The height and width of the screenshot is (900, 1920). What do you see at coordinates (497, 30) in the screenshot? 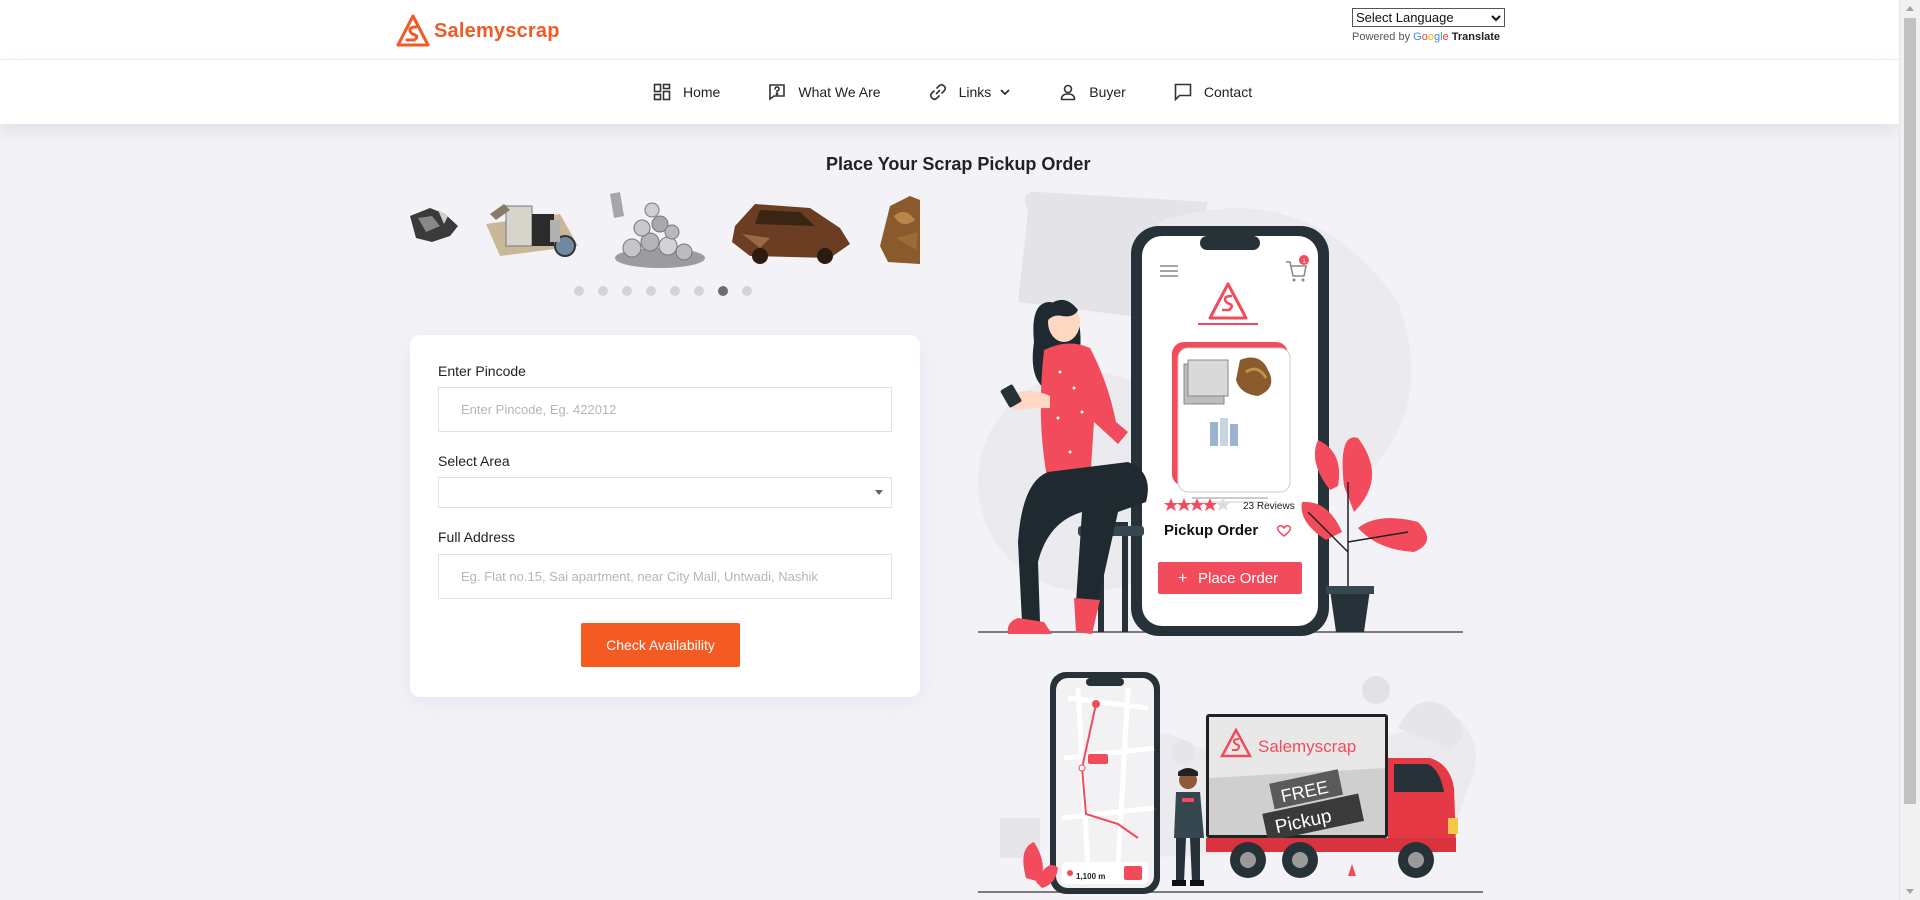
I see `brand-name: Salemyscrap` at bounding box center [497, 30].